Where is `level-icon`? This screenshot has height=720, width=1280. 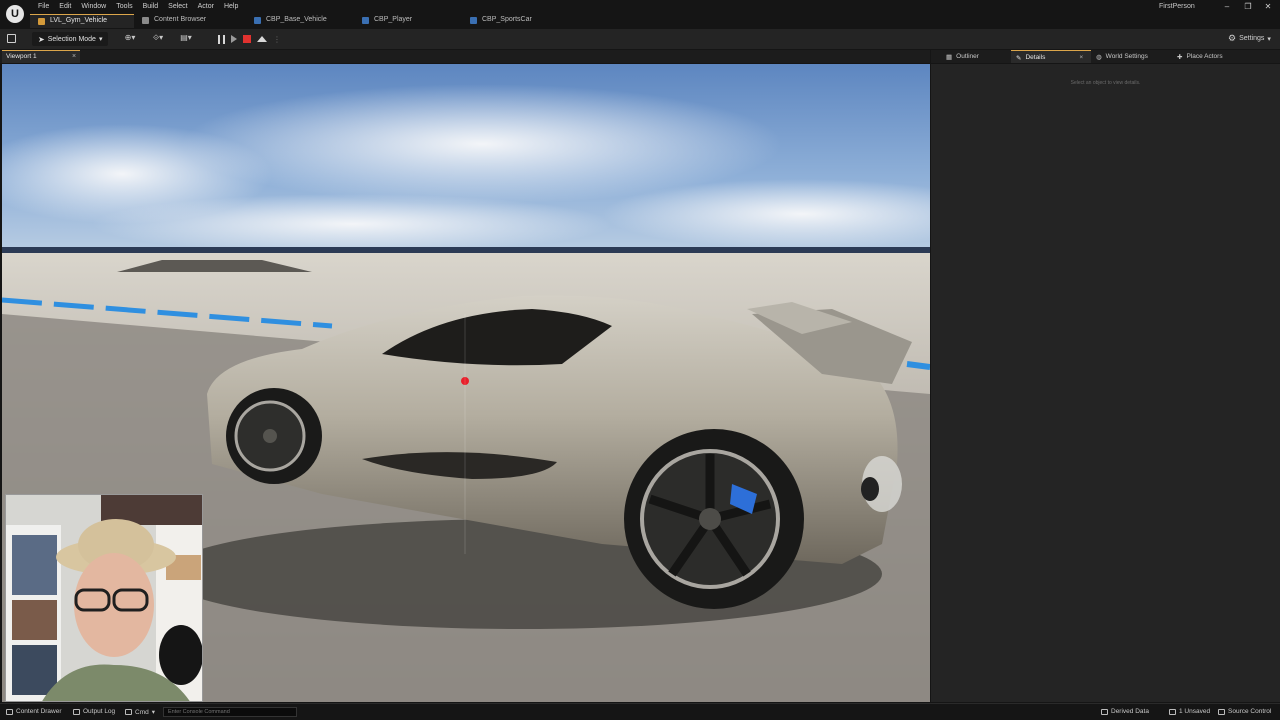
level-icon is located at coordinates (41, 21).